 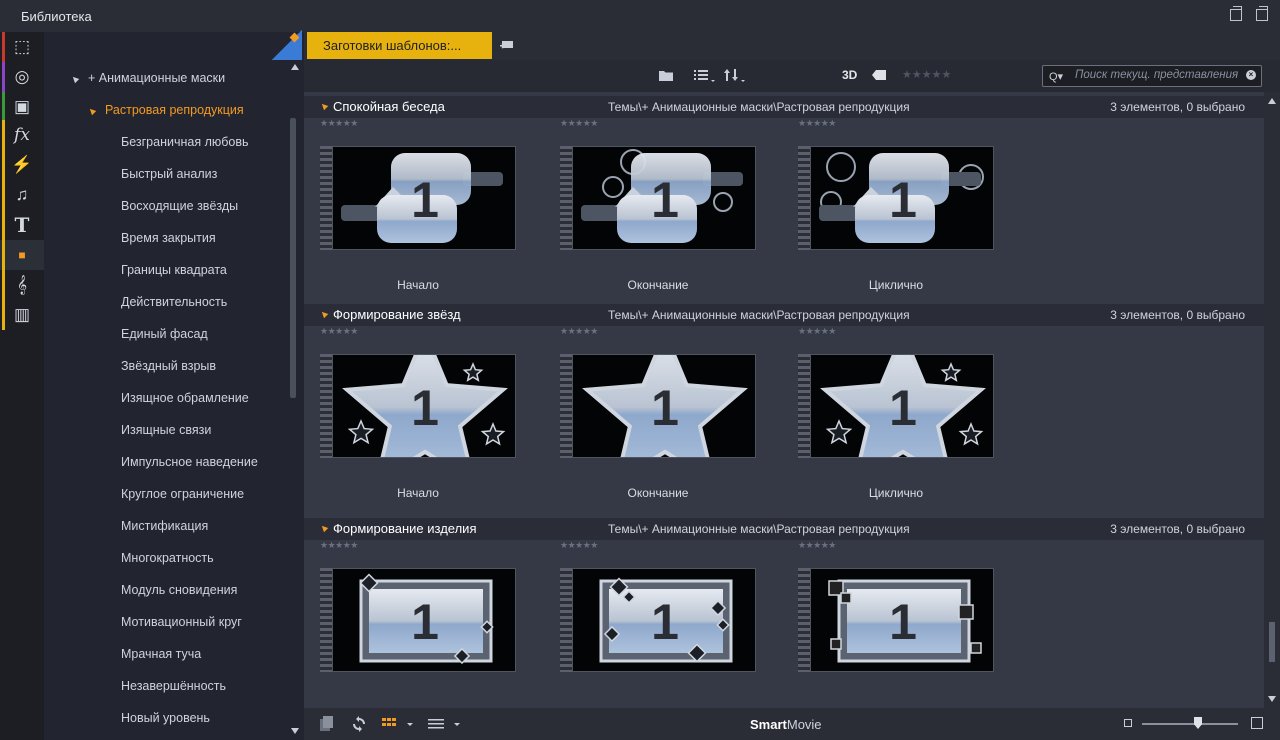 What do you see at coordinates (22, 135) in the screenshot?
I see `effects-icon: fx` at bounding box center [22, 135].